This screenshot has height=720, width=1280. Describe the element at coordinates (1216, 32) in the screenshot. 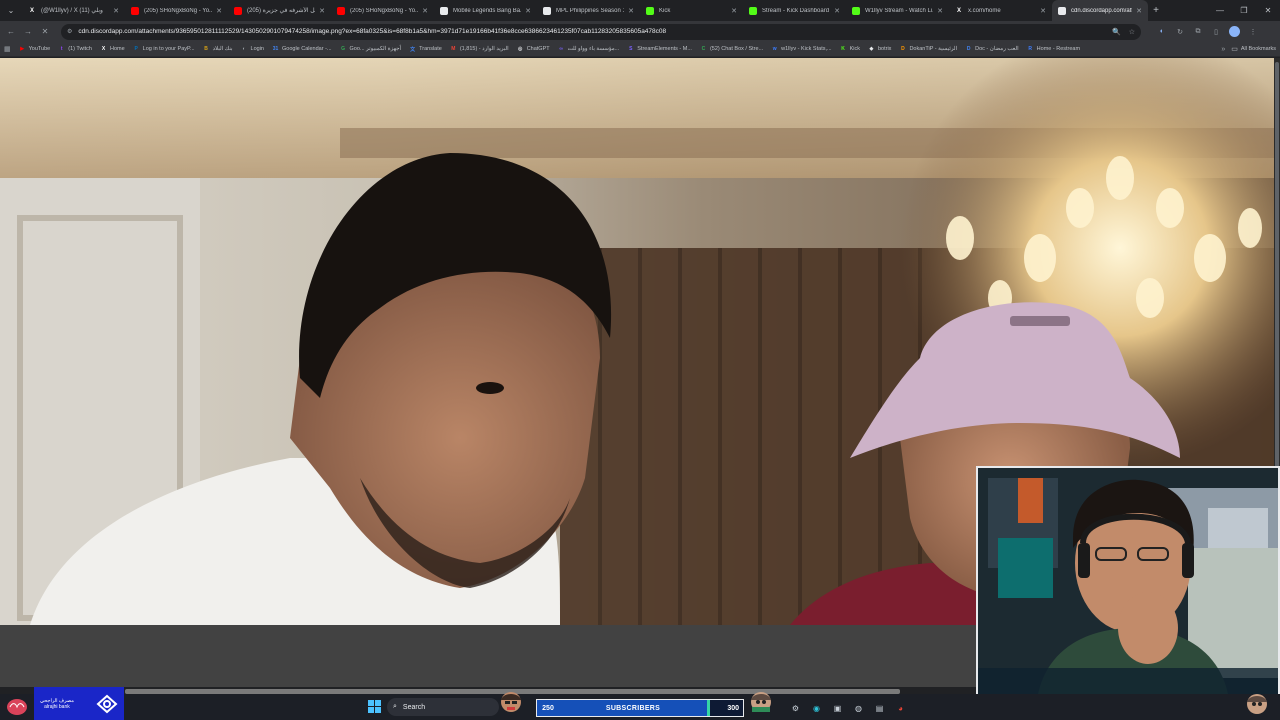

I see `side-panel-icon: ▯` at that location.